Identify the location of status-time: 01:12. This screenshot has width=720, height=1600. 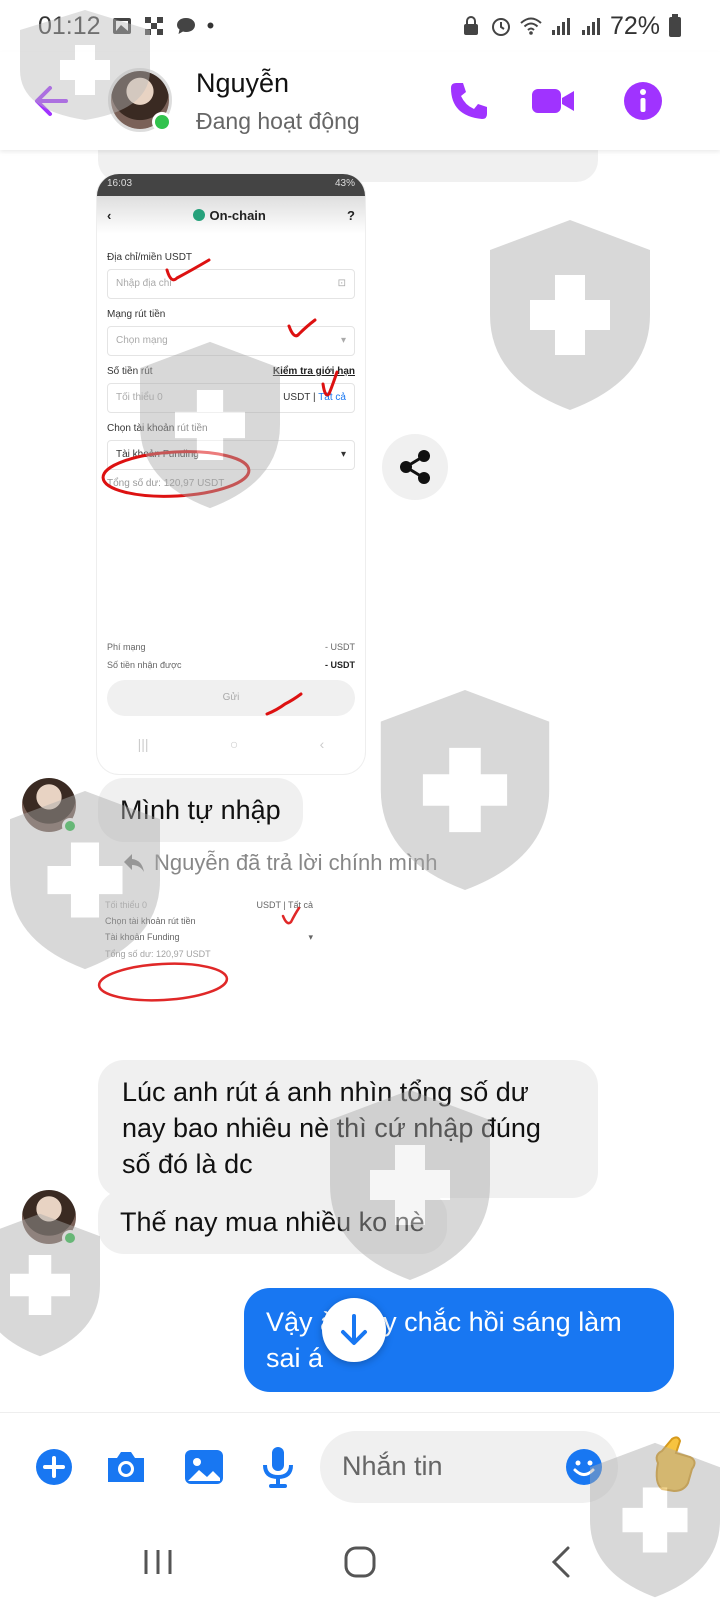
(69, 25).